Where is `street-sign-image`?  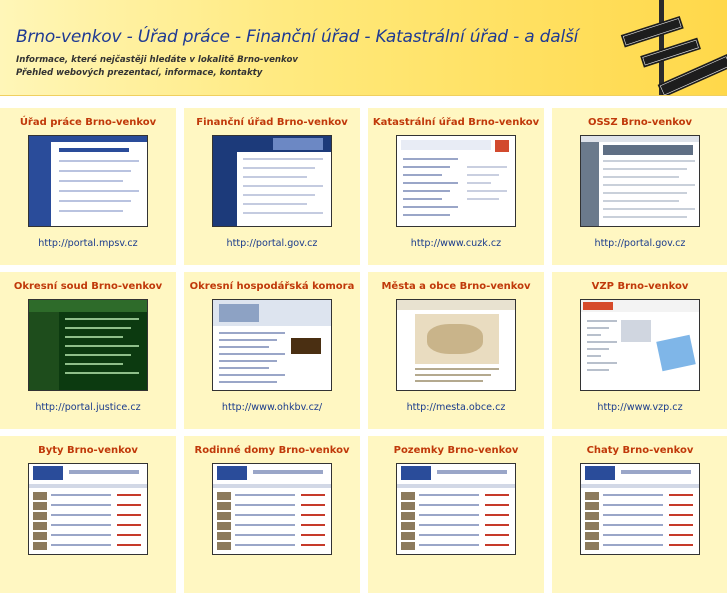
street-sign-image is located at coordinates (673, 47).